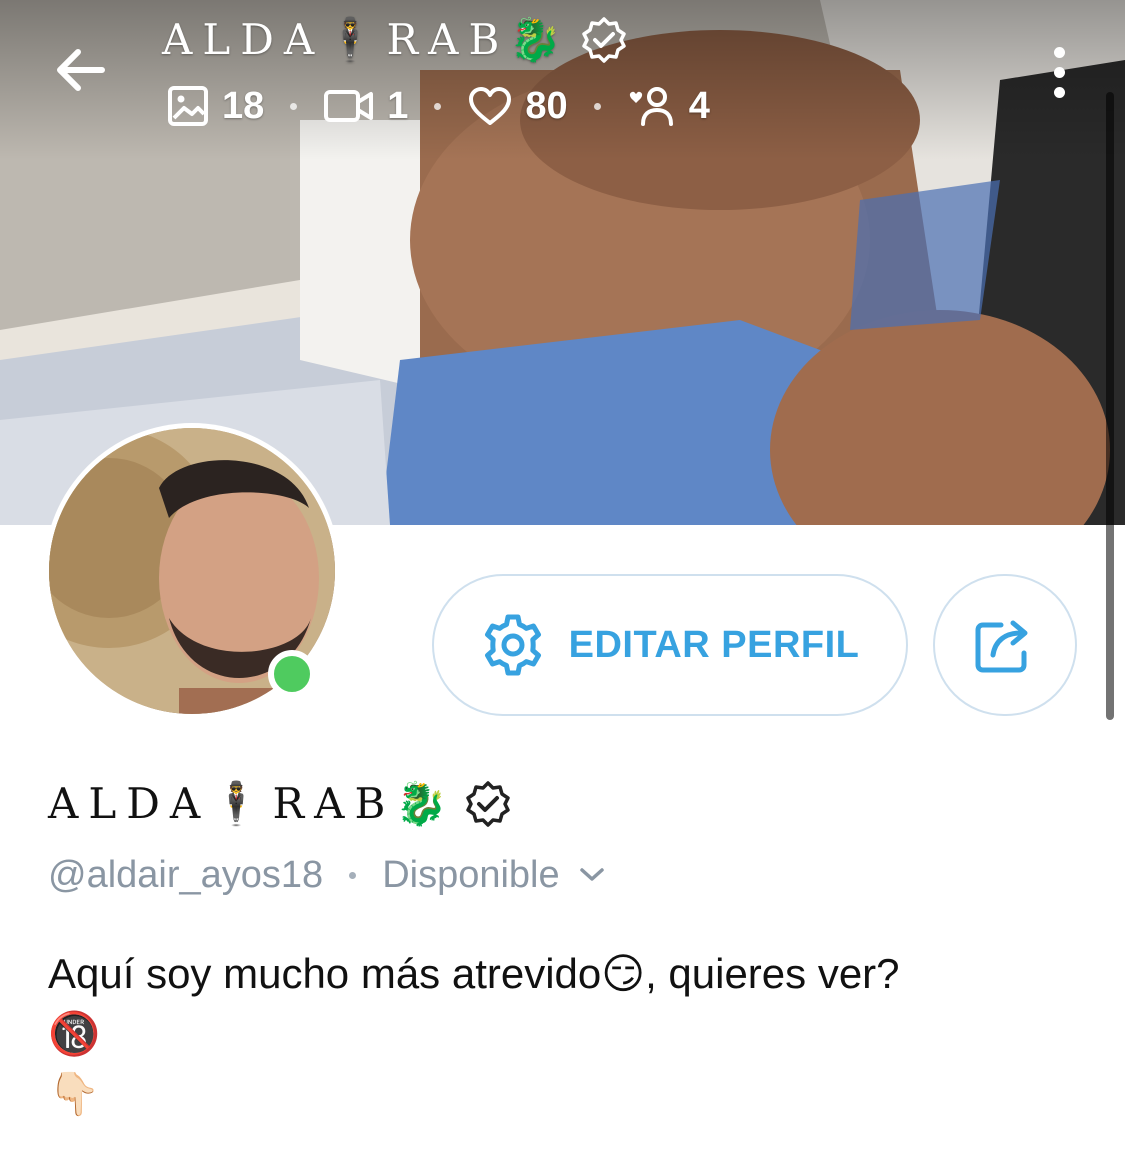  I want to click on online-status-indicator, so click(292, 674).